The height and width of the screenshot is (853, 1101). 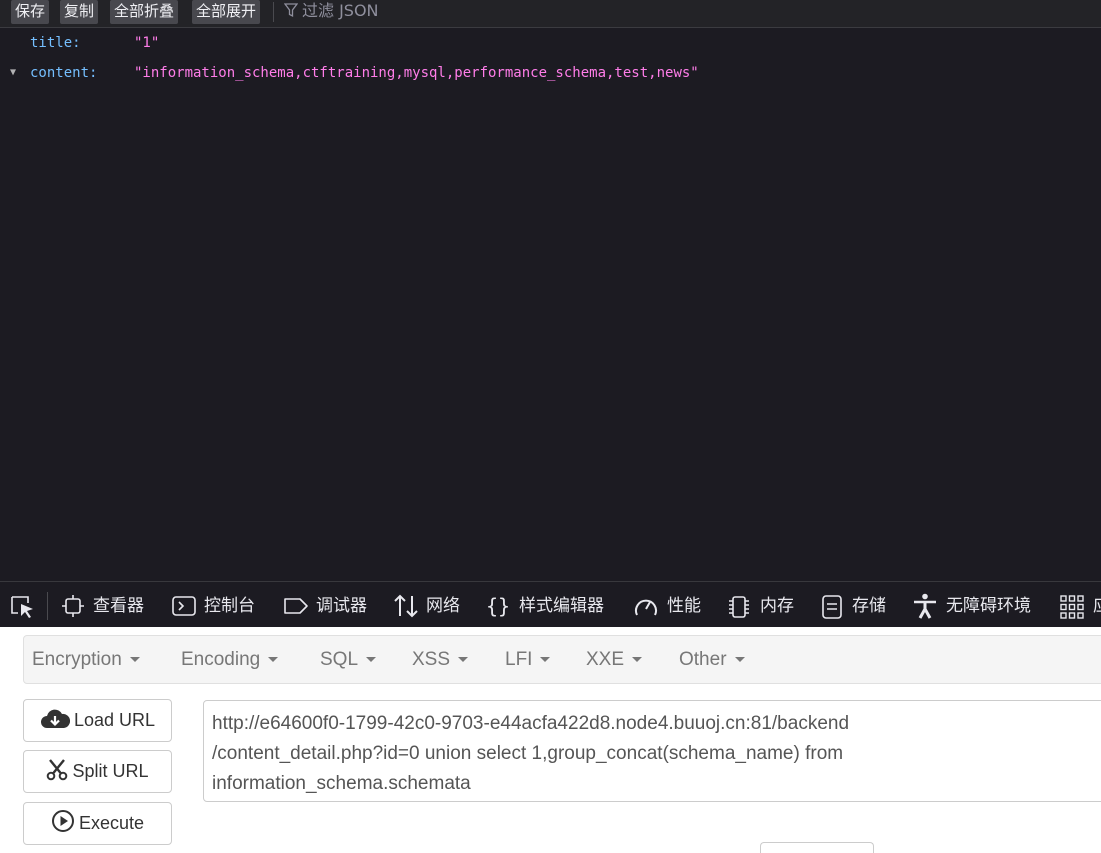 What do you see at coordinates (118, 606) in the screenshot?
I see `tab-label: 查看器` at bounding box center [118, 606].